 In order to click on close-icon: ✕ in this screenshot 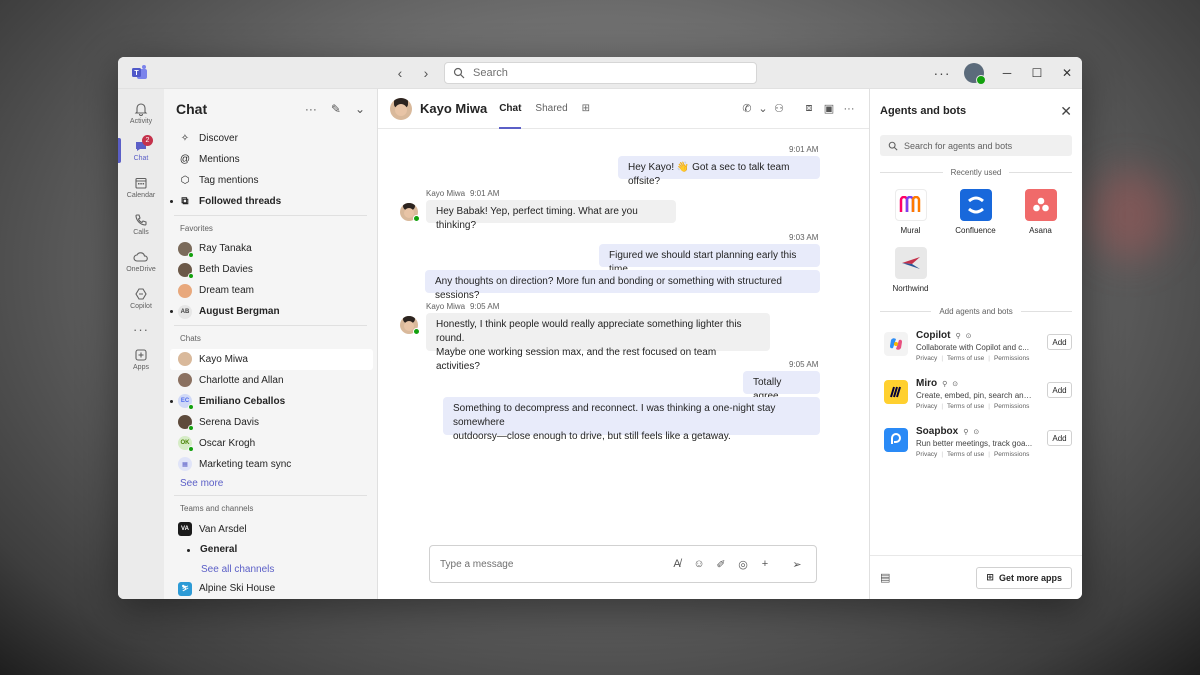, I will do `click(1066, 111)`.